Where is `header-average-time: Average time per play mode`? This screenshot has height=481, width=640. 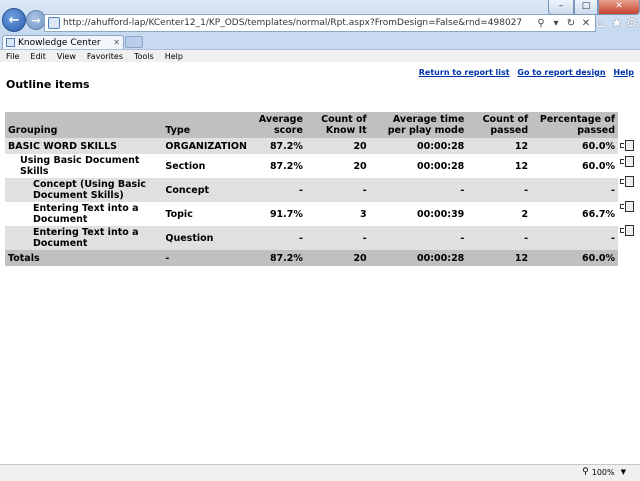 header-average-time: Average time per play mode is located at coordinates (418, 125).